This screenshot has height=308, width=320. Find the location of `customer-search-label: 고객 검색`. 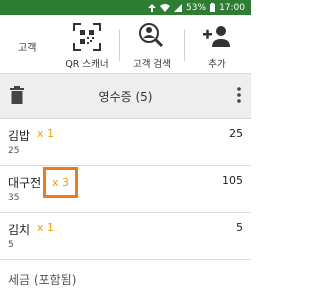

customer-search-label: 고객 검색 is located at coordinates (152, 64).